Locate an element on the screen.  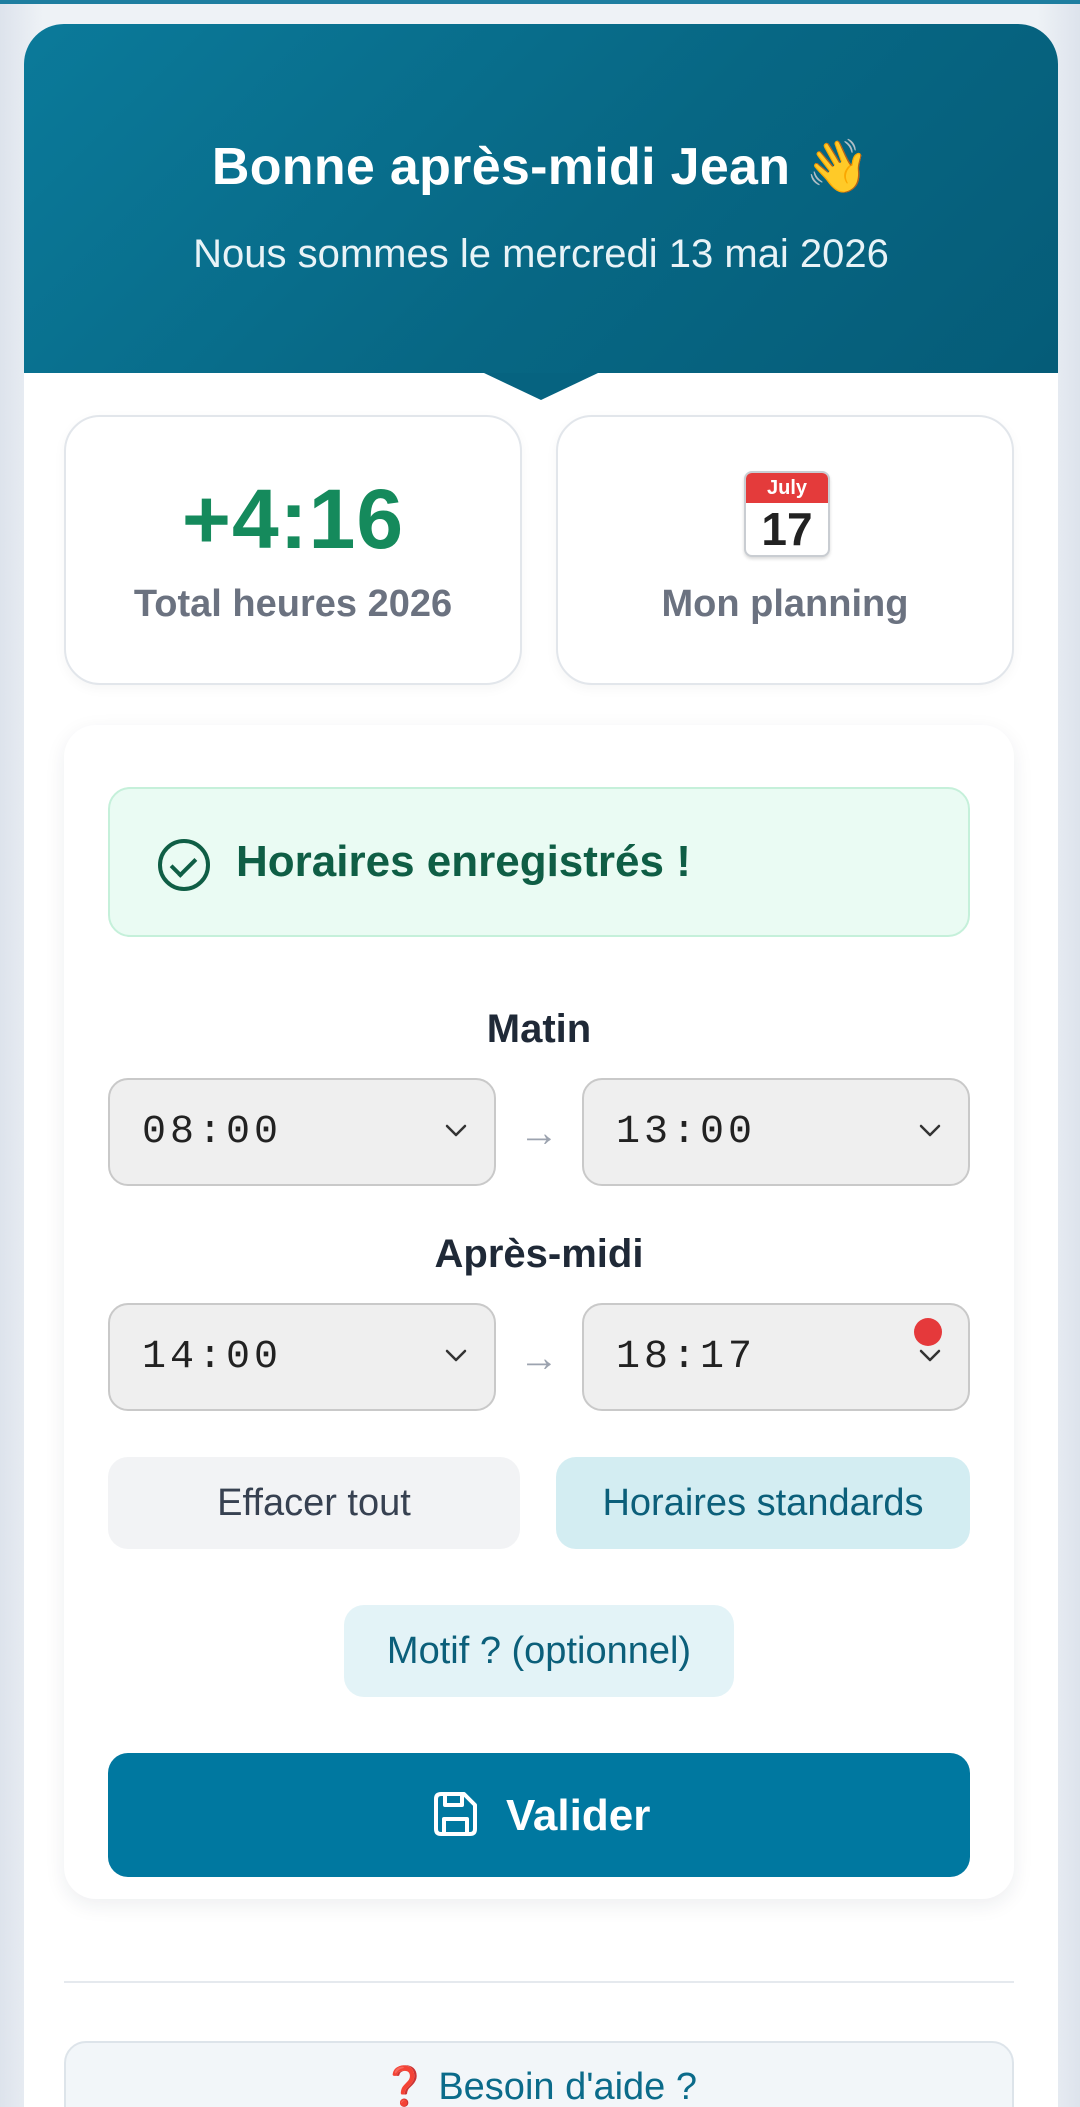
success-alert: Horaires enregistrés ! is located at coordinates (539, 862).